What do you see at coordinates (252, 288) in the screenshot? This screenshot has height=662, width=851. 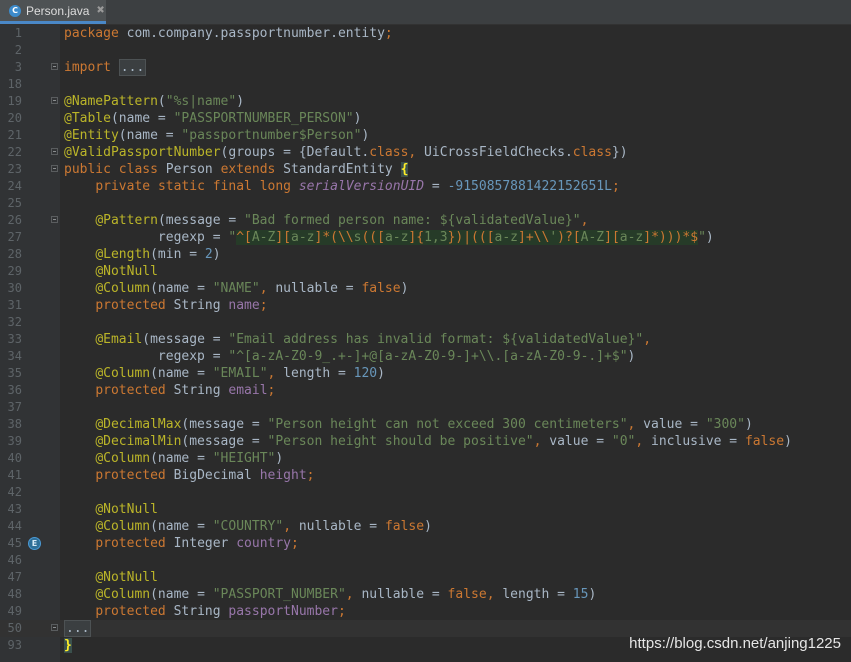 I see `code-text: @Column(name = "NAME", nullable = false)` at bounding box center [252, 288].